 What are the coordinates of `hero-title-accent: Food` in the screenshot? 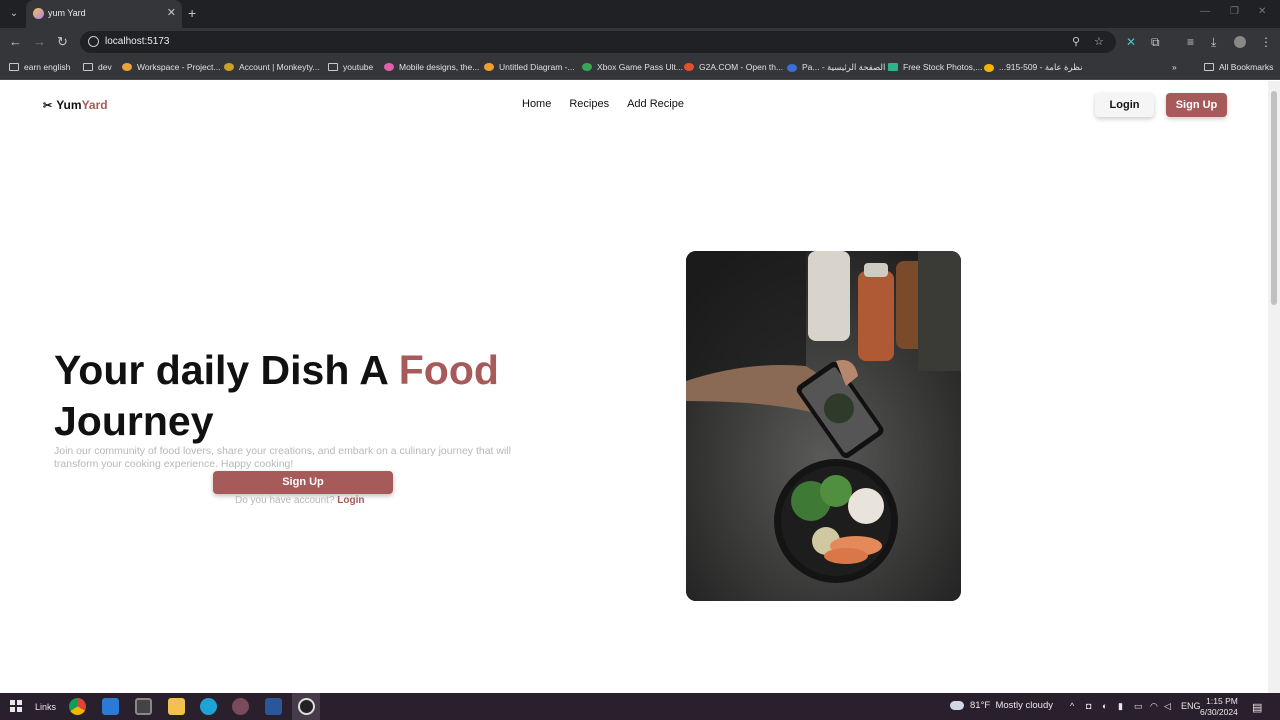 It's located at (448, 370).